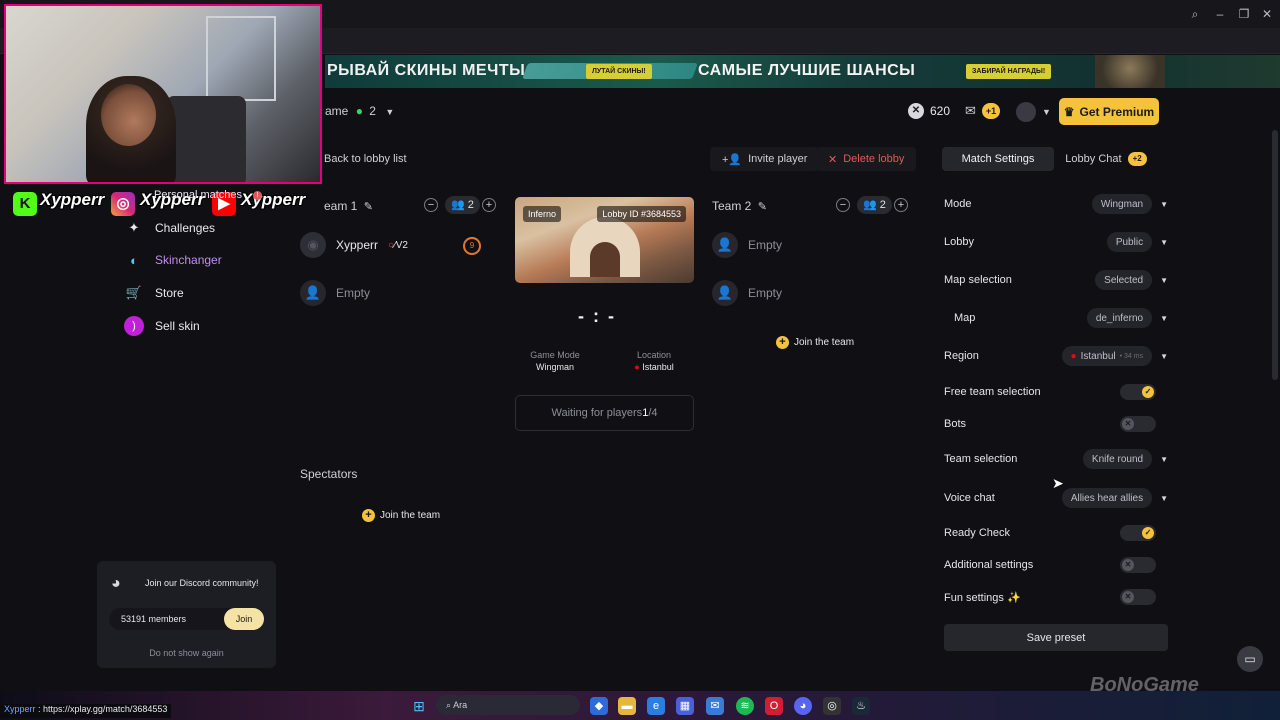 This screenshot has height=720, width=1280. I want to click on setting-label: Additional settings, so click(989, 565).